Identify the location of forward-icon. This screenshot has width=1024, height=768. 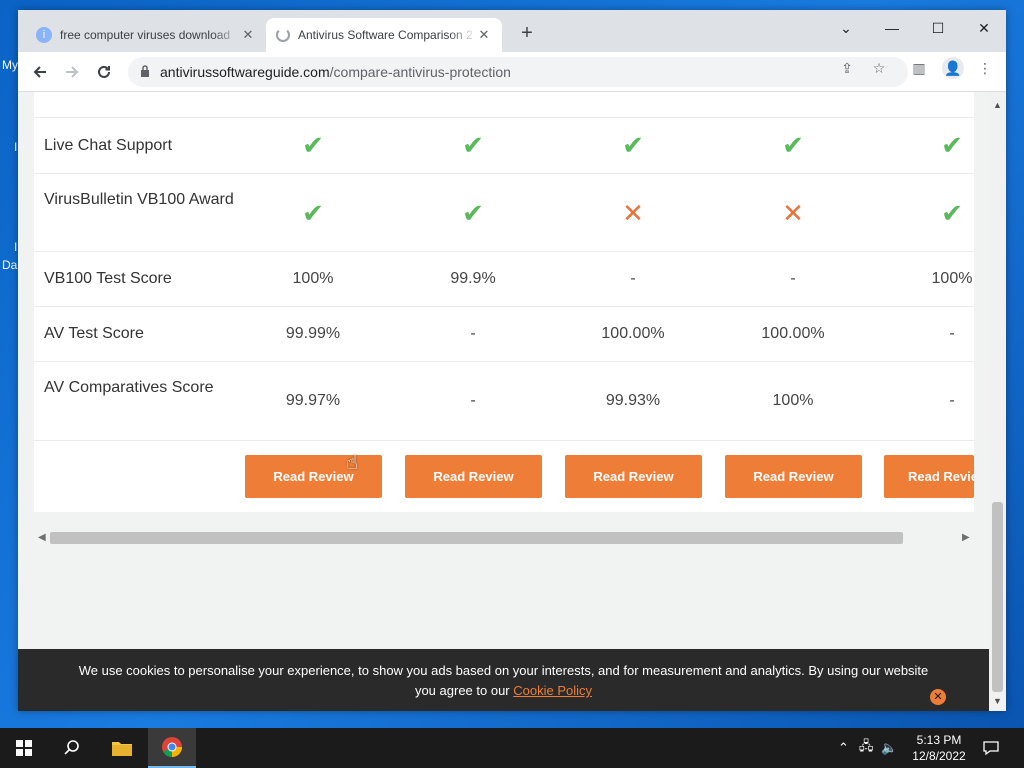
(72, 72).